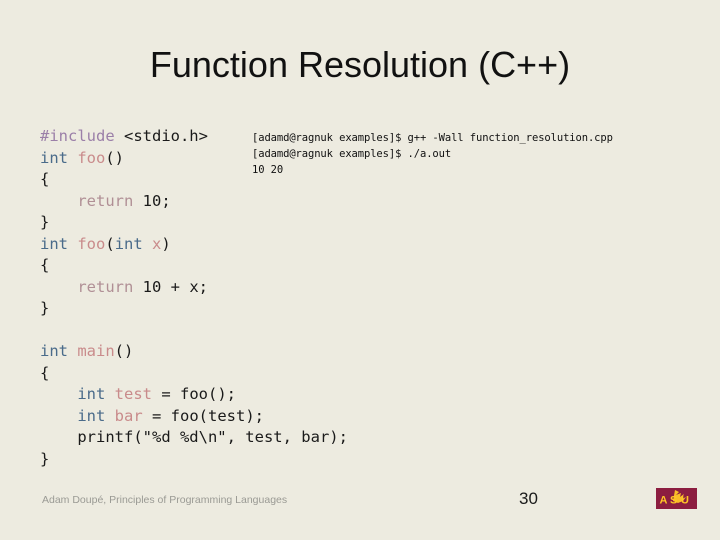 Image resolution: width=720 pixels, height=540 pixels. I want to click on svg-text: U, so click(685, 501).